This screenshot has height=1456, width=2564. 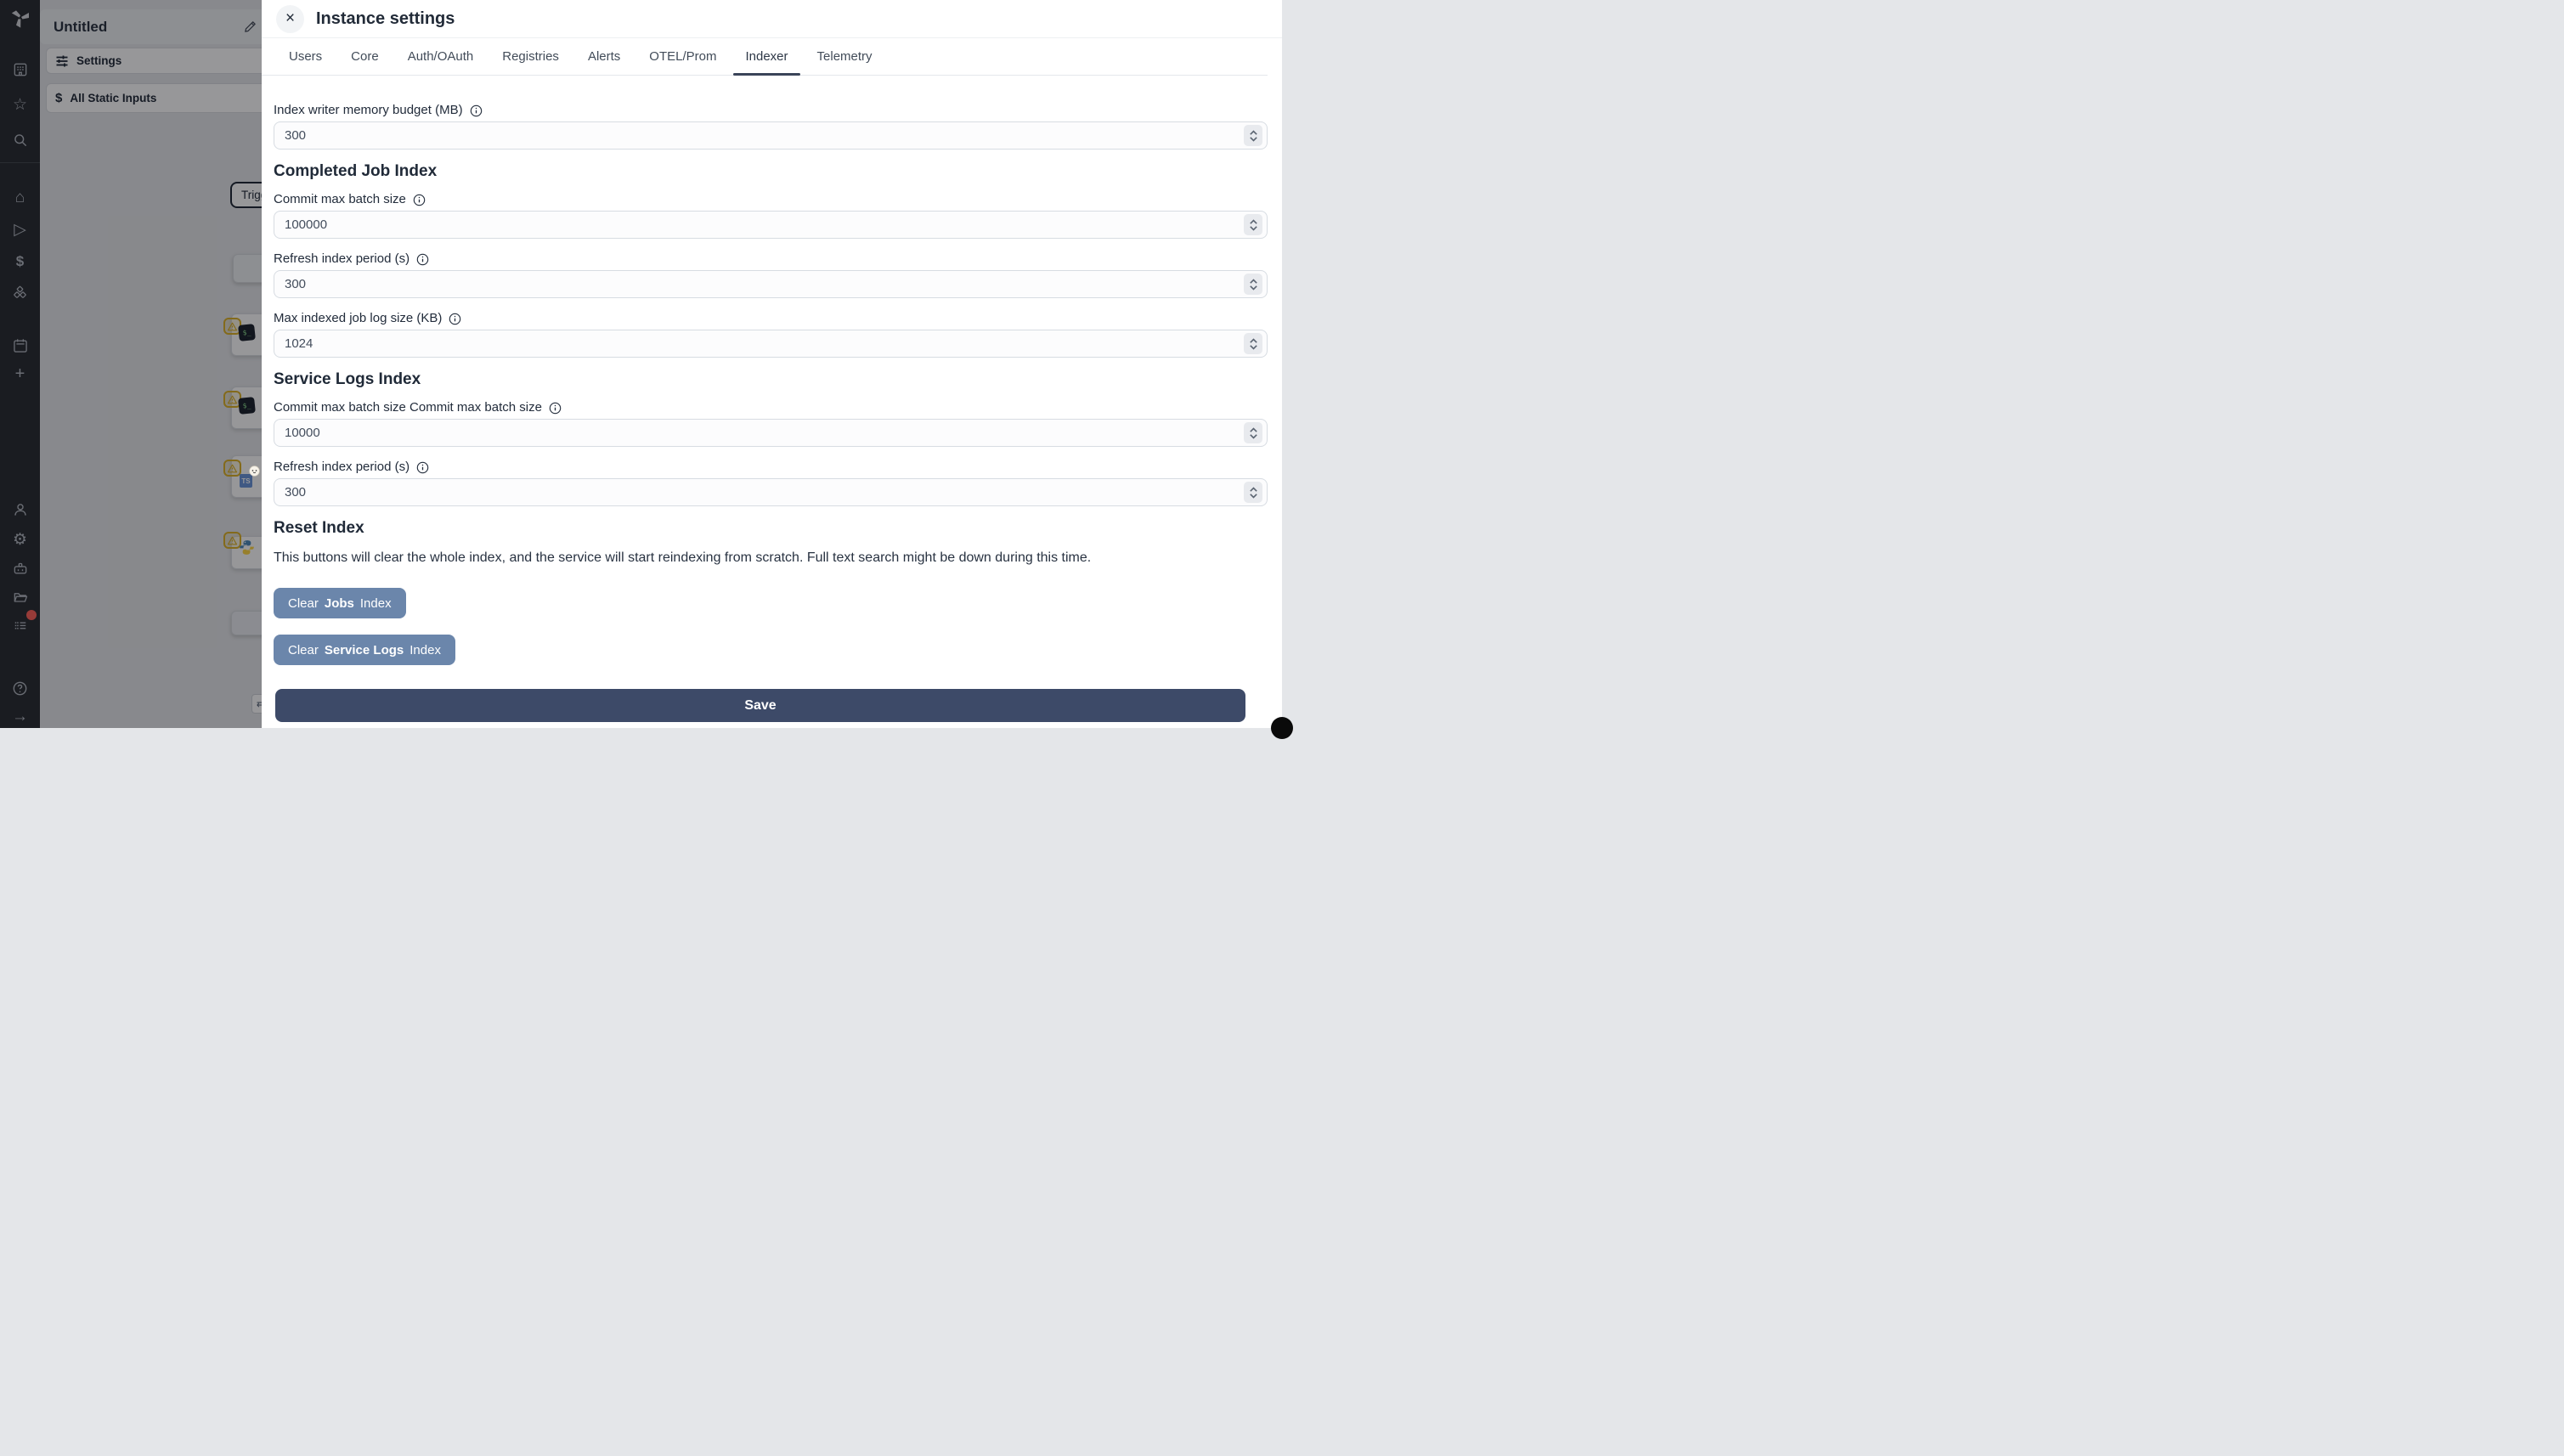 I want to click on tab-indexer: Indexer, so click(x=766, y=57).